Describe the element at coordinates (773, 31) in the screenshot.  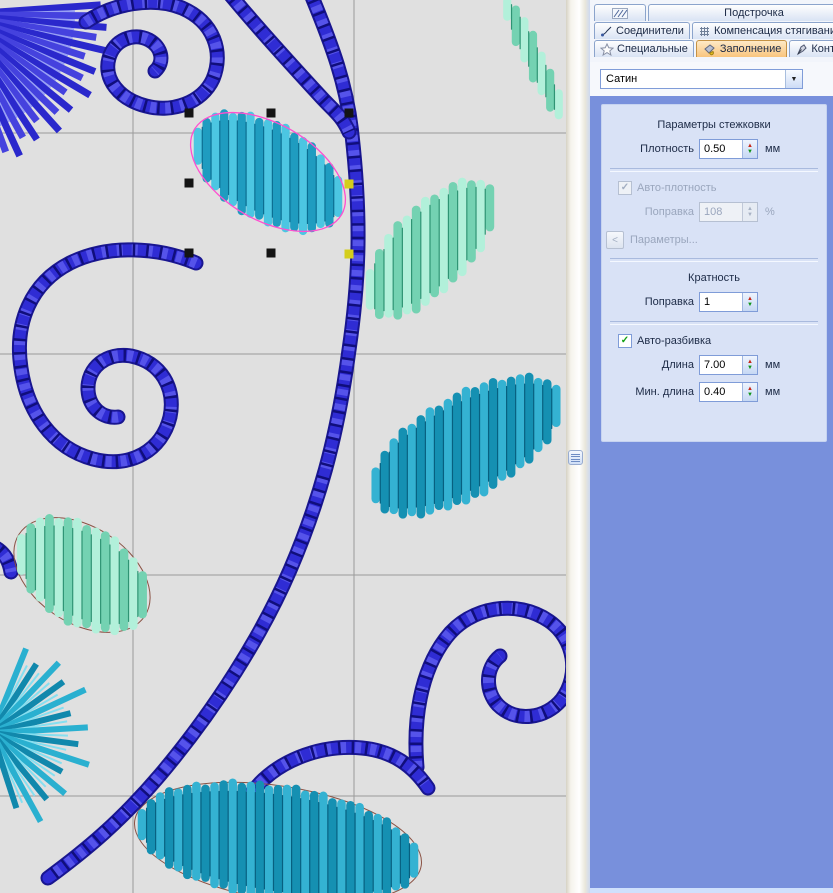
I see `tab-label: Компенсация стягивани` at that location.